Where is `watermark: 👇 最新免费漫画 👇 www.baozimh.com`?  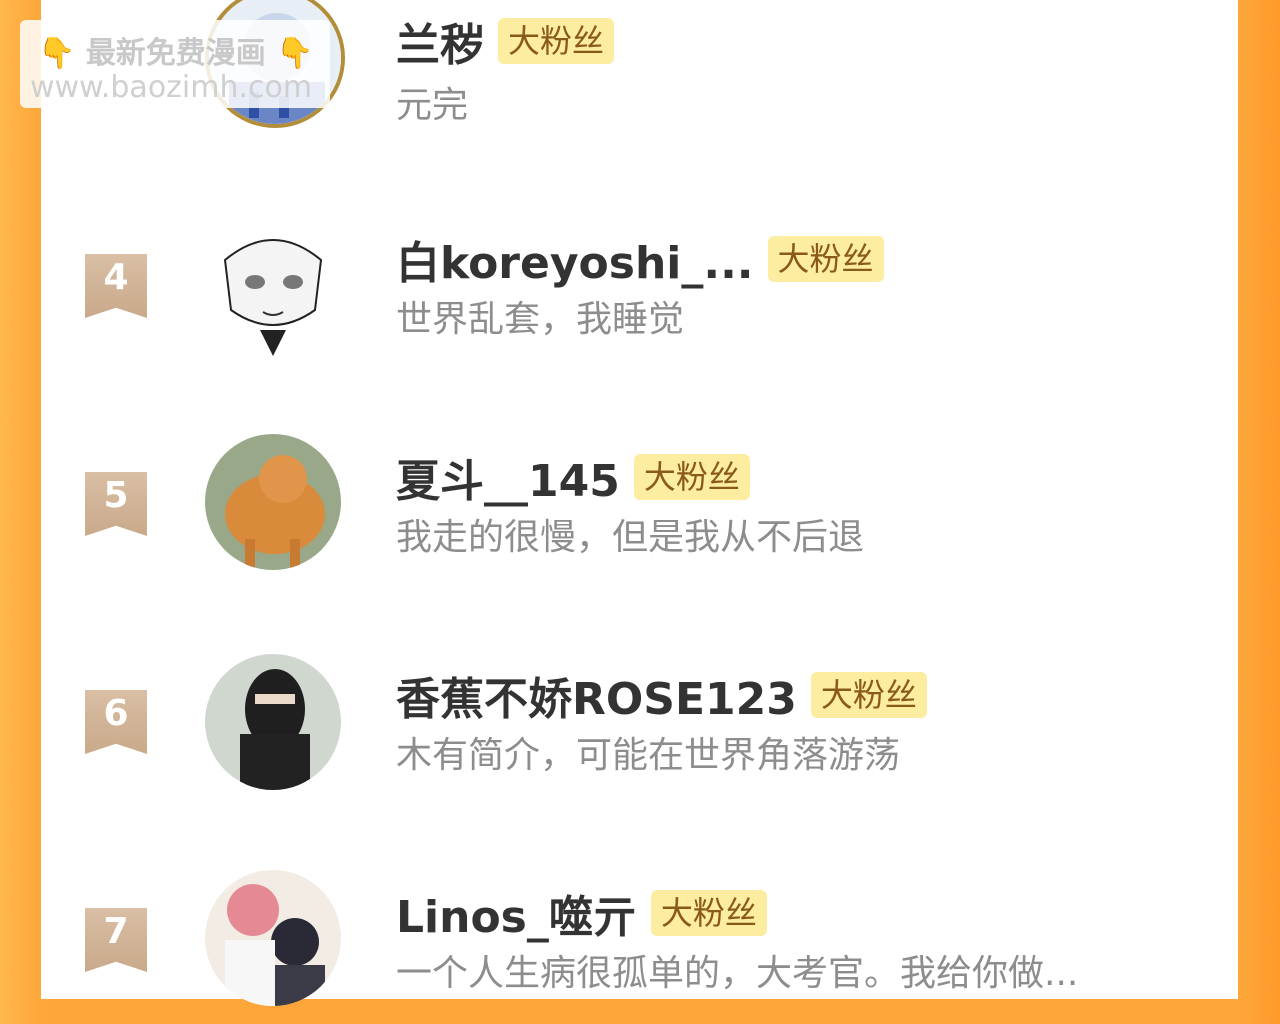
watermark: 👇 最新免费漫画 👇 www.baozimh.com is located at coordinates (175, 64).